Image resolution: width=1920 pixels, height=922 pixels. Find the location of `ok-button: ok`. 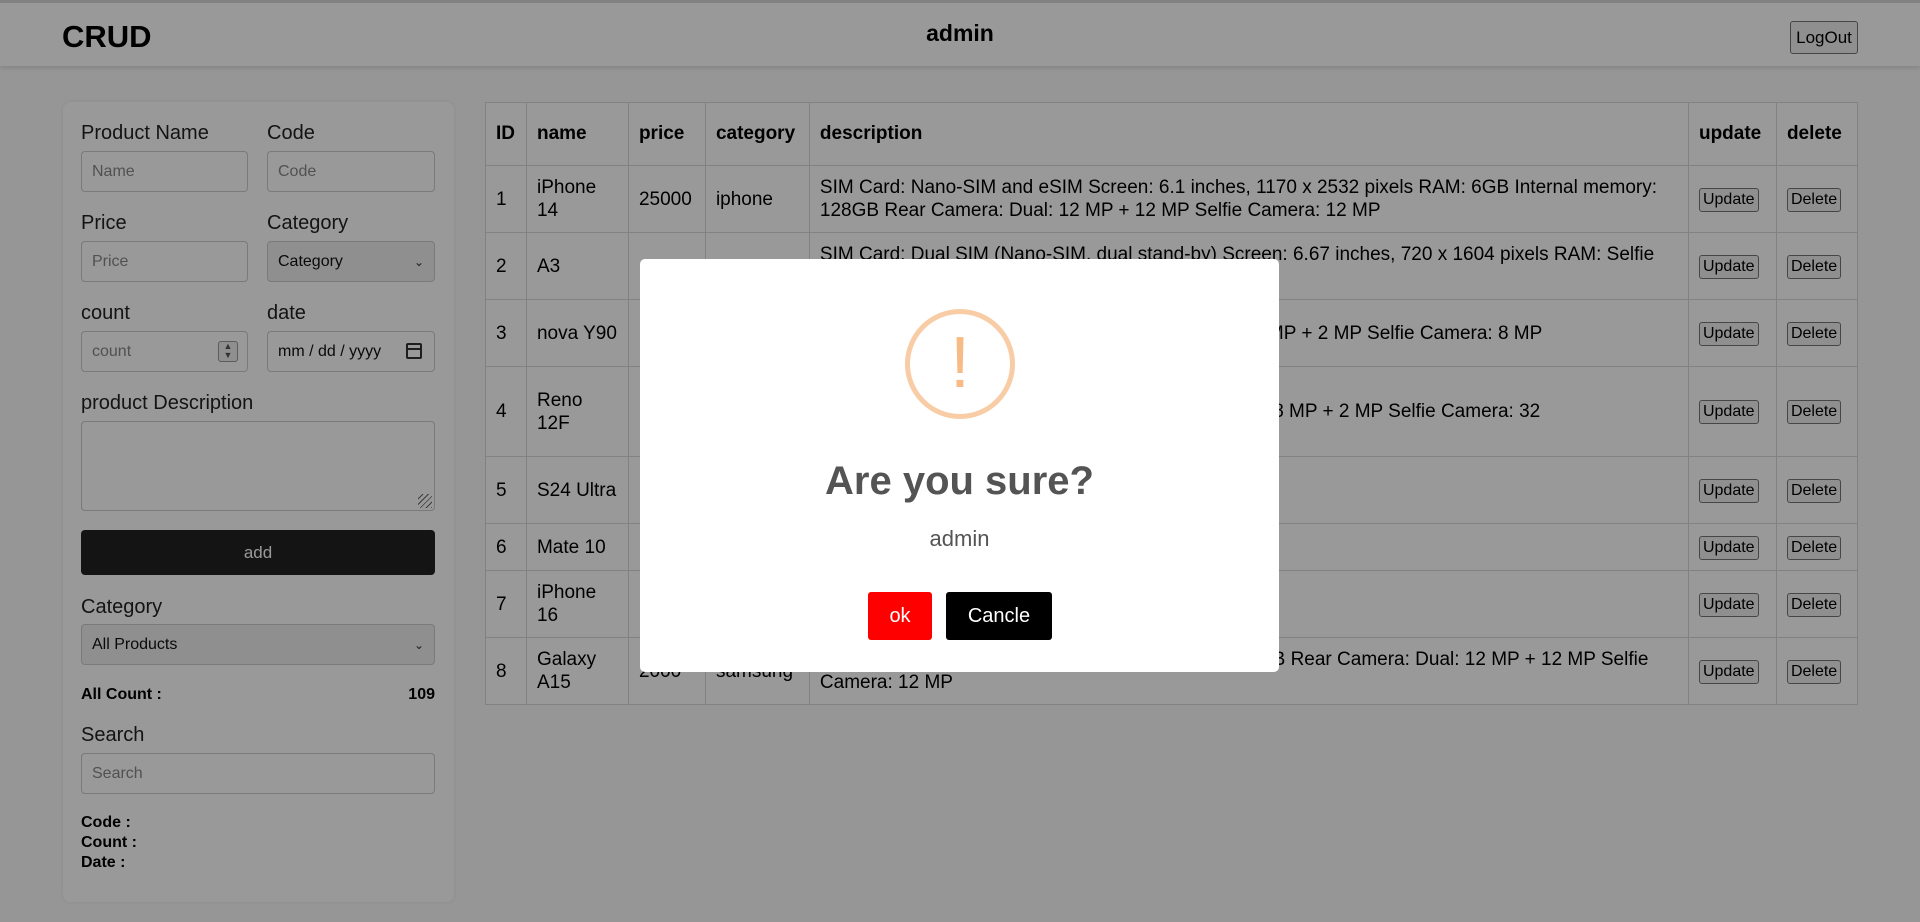

ok-button: ok is located at coordinates (900, 616).